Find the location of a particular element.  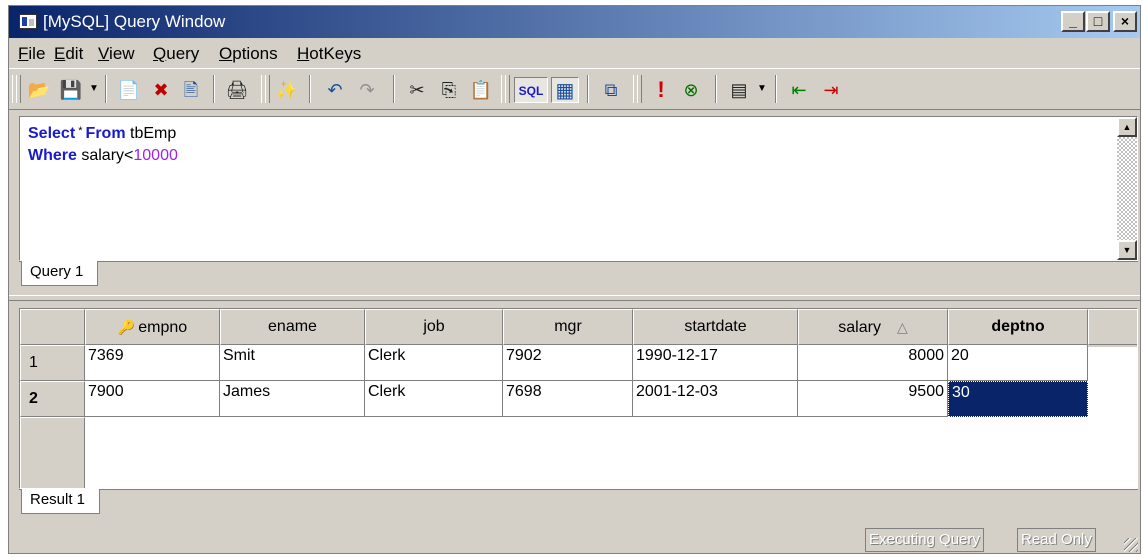

status-bar: Executing Query Read Only is located at coordinates (574, 535).